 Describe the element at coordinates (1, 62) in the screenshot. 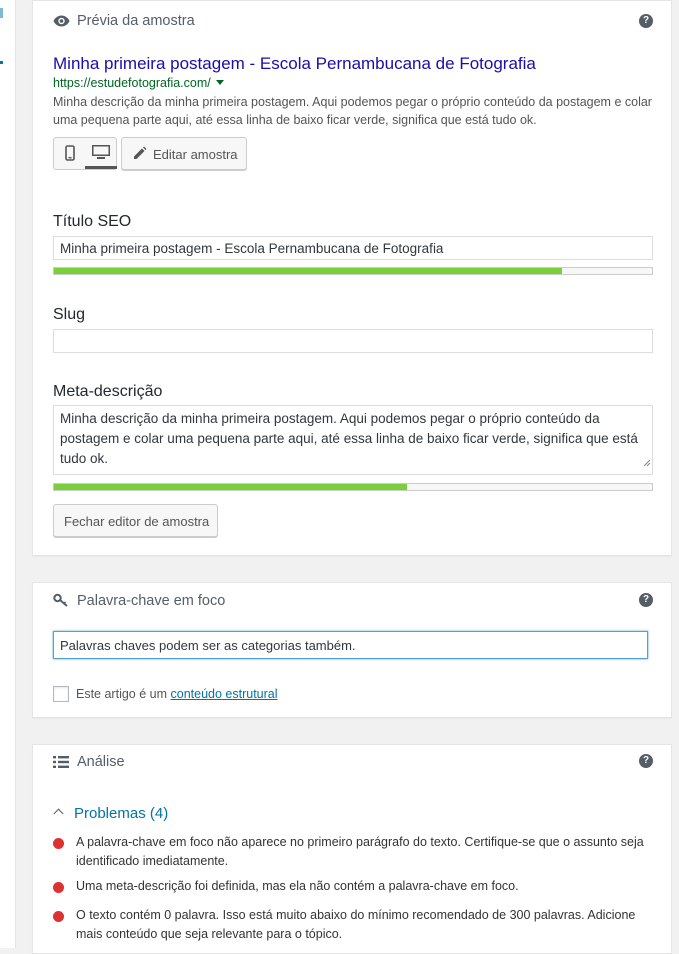

I see `sidebar-indicator-dot` at that location.